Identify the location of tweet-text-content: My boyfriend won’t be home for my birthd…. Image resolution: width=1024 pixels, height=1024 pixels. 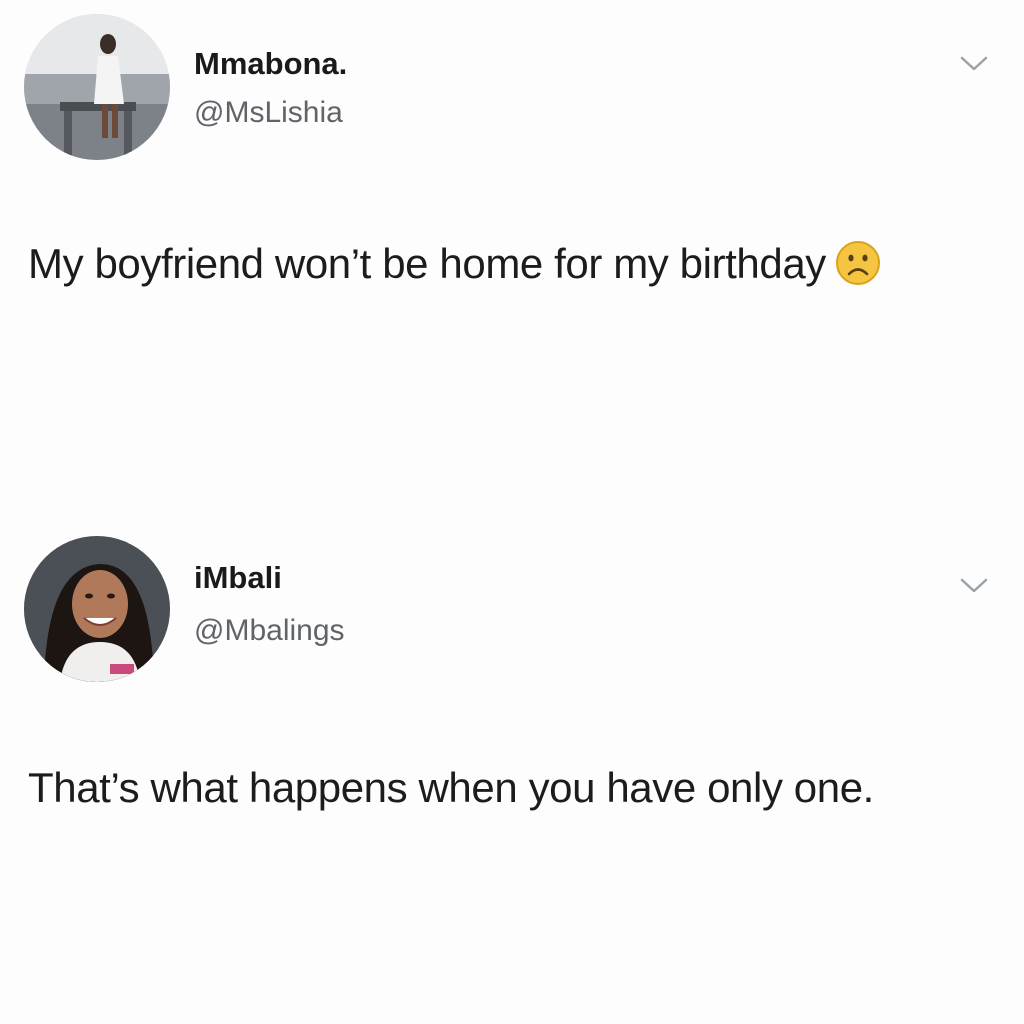
(427, 263).